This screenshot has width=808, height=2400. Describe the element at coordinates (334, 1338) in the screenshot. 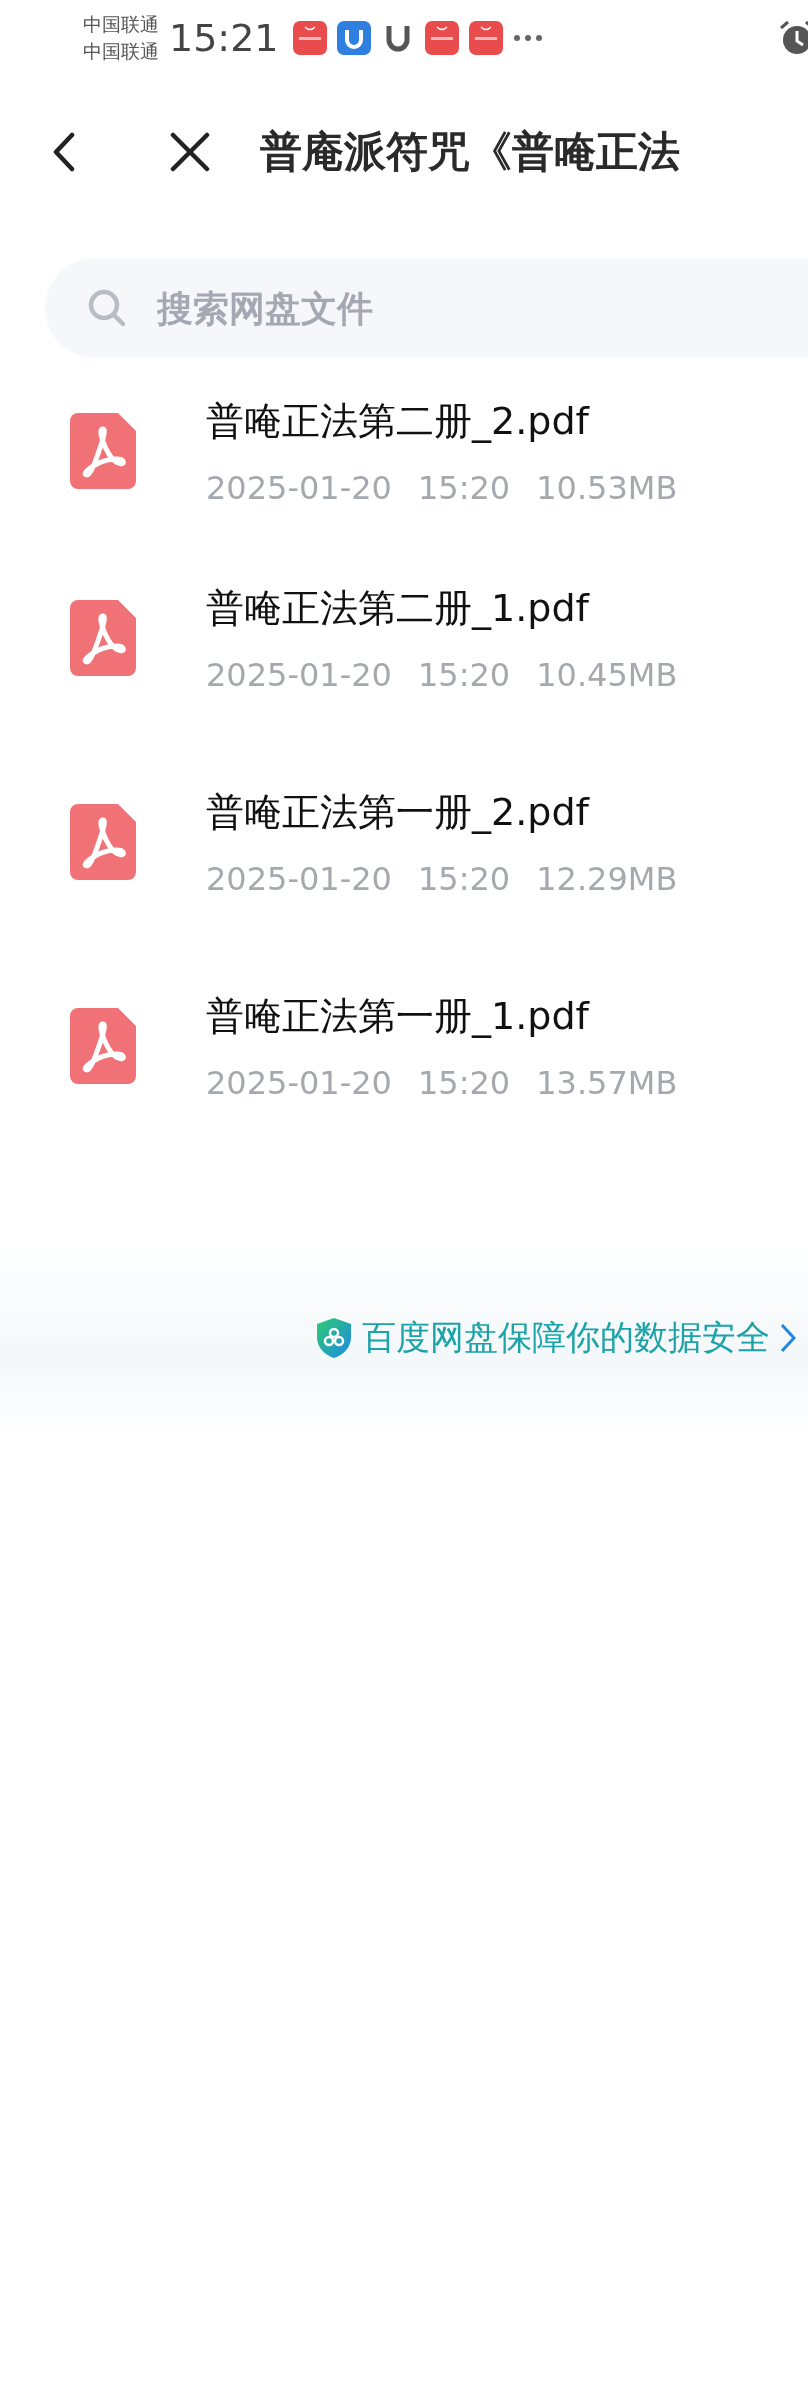

I see `shield-icon` at that location.